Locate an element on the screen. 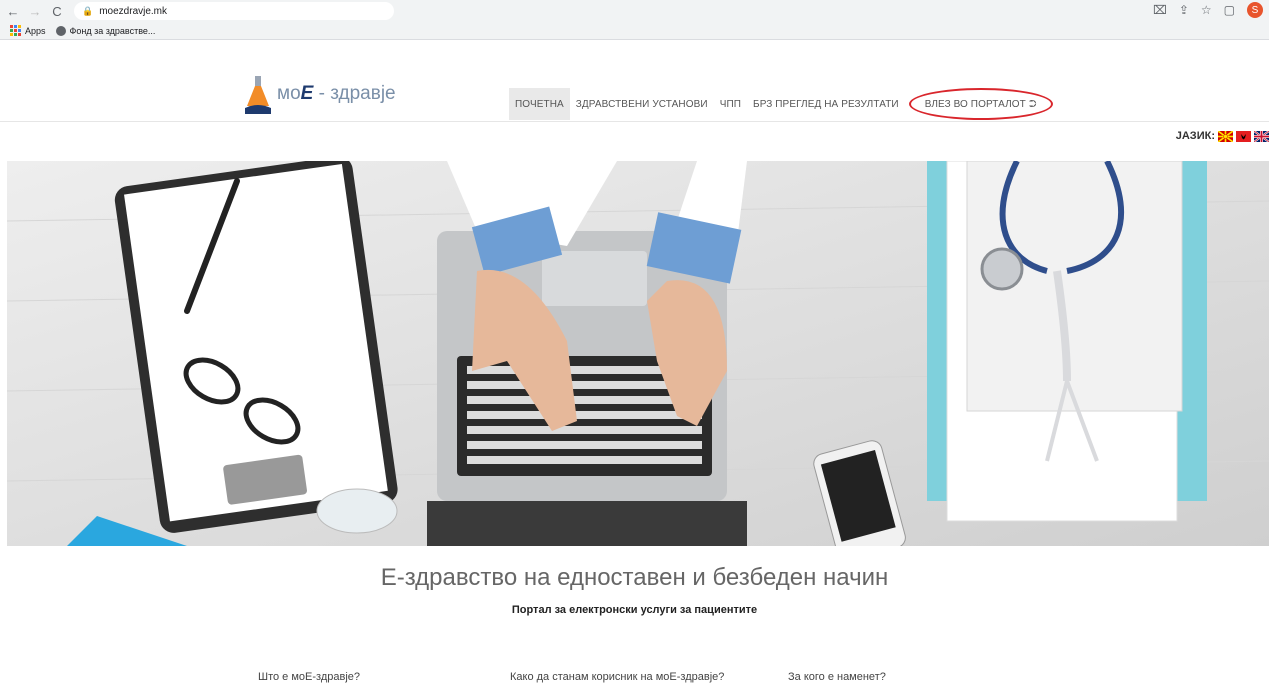  browser-actions: ⌧ ⇪ ☆ ▢ S is located at coordinates (1208, 10).